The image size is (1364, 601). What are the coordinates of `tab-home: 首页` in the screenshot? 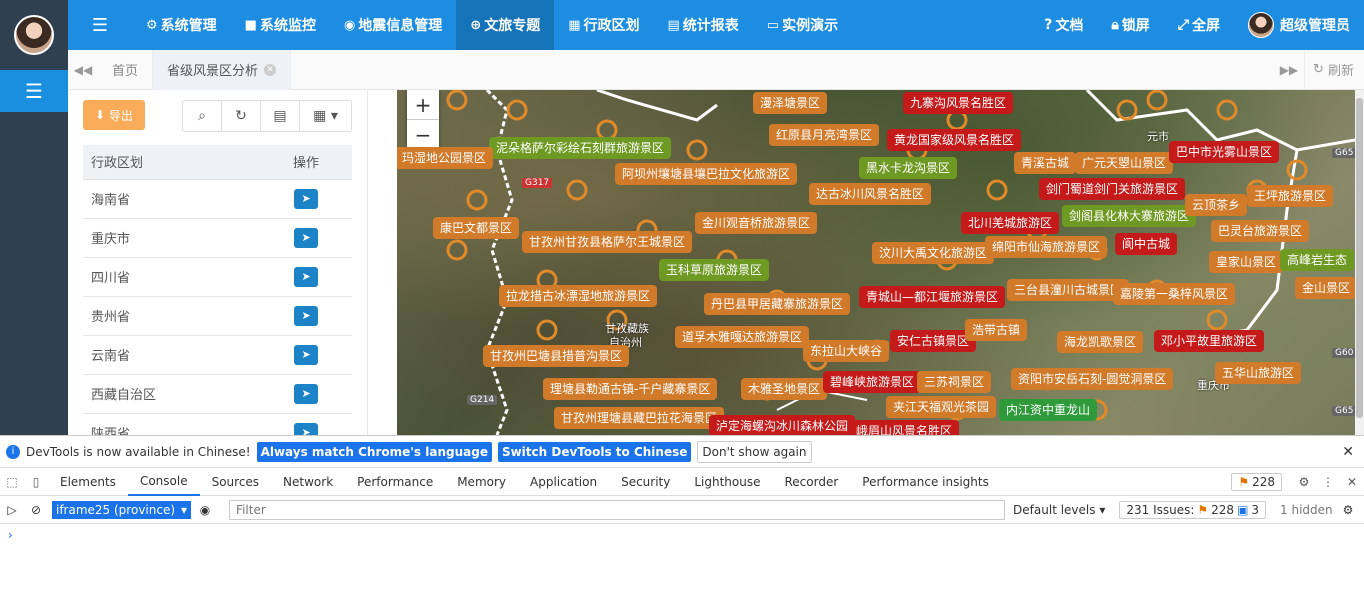 It's located at (126, 69).